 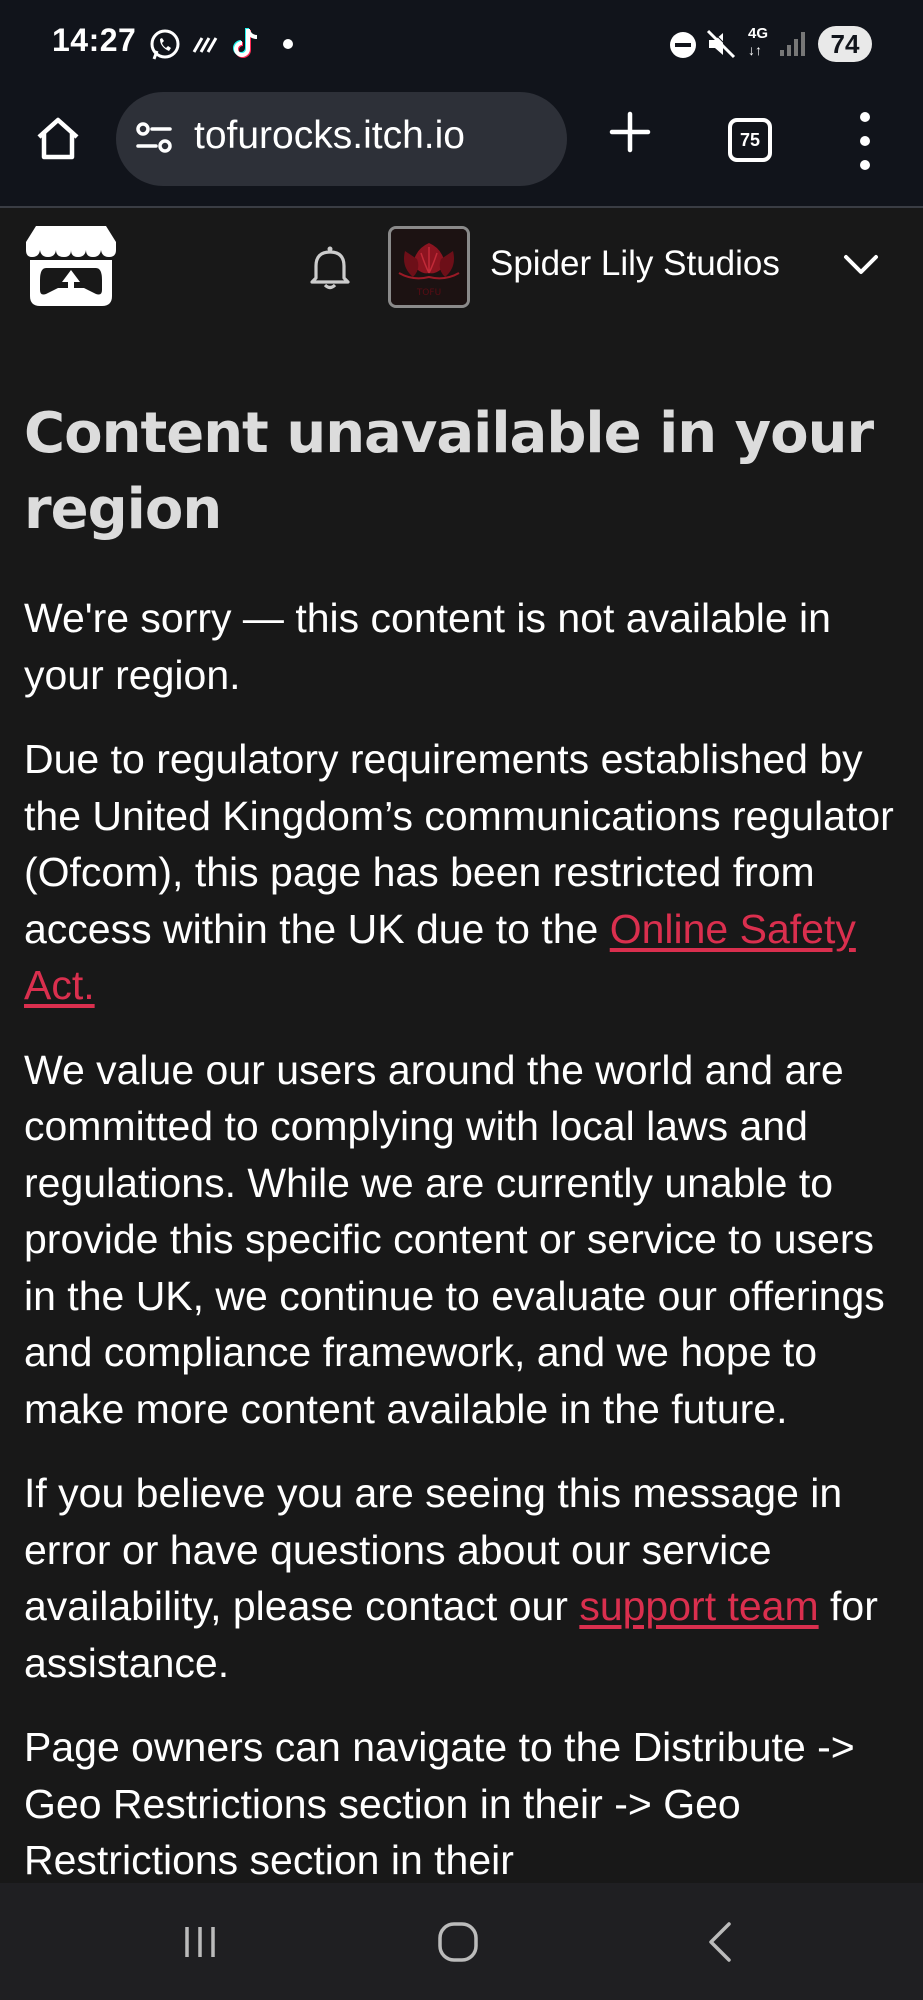 I want to click on whatsapp-icon, so click(x=165, y=44).